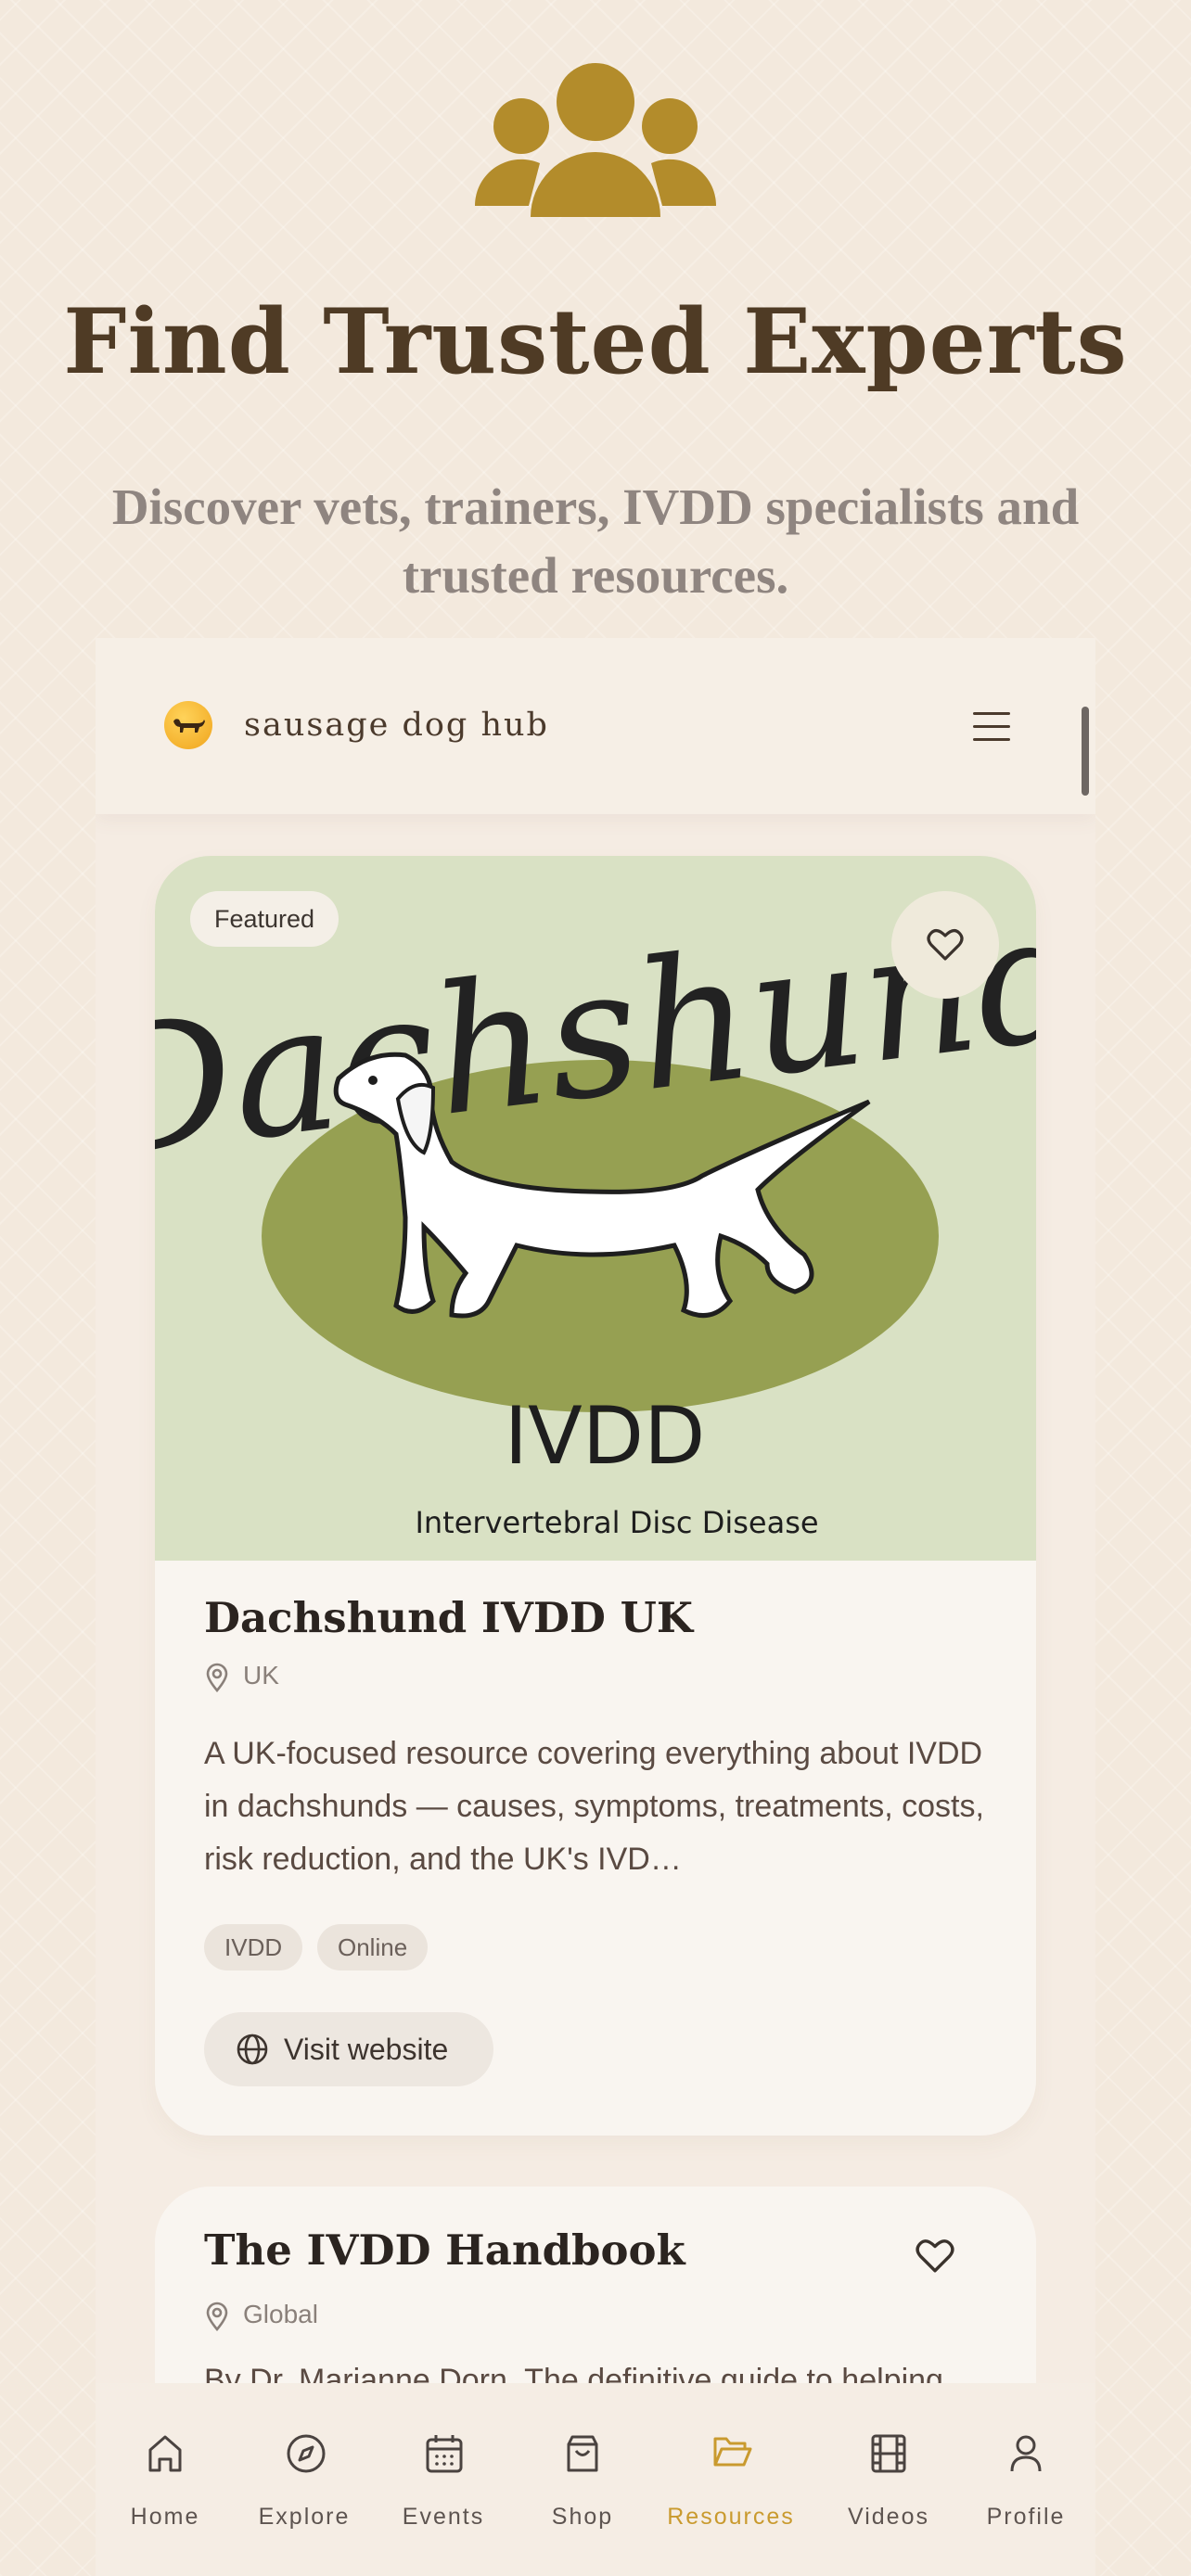 This screenshot has height=2576, width=1191. Describe the element at coordinates (616, 1522) in the screenshot. I see `svg-text: Intervertebral Disc Disease` at that location.